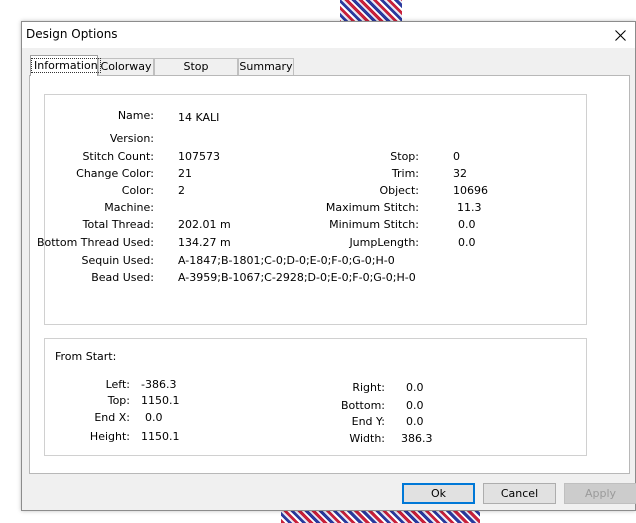  Describe the element at coordinates (115, 173) in the screenshot. I see `change-color-label: Change Color:` at that location.